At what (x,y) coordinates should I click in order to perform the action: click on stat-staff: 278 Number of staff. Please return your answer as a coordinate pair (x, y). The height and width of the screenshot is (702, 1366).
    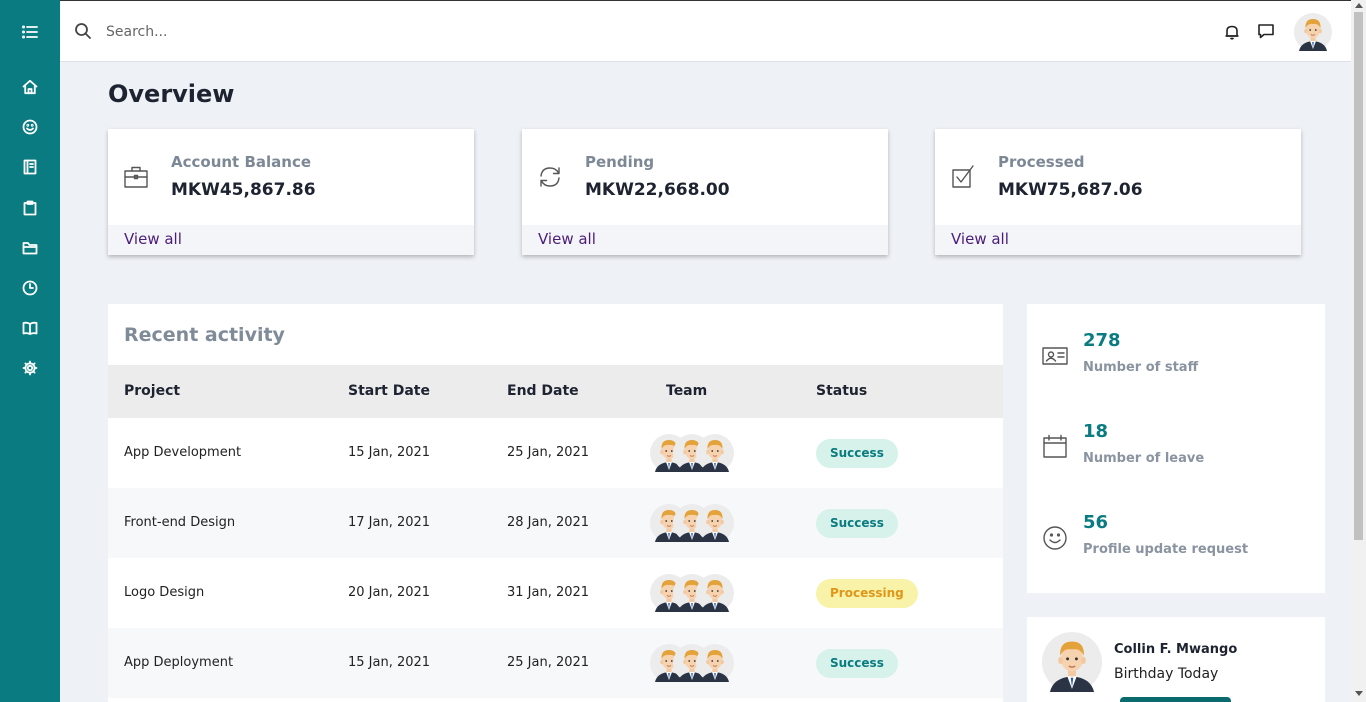
    Looking at the image, I should click on (1176, 354).